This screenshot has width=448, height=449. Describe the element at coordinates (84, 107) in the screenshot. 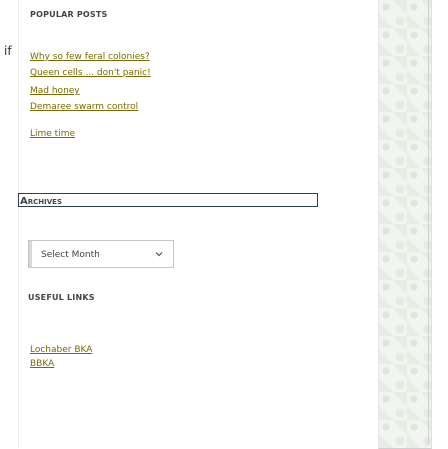

I see `post-link: Demaree swarm control` at that location.